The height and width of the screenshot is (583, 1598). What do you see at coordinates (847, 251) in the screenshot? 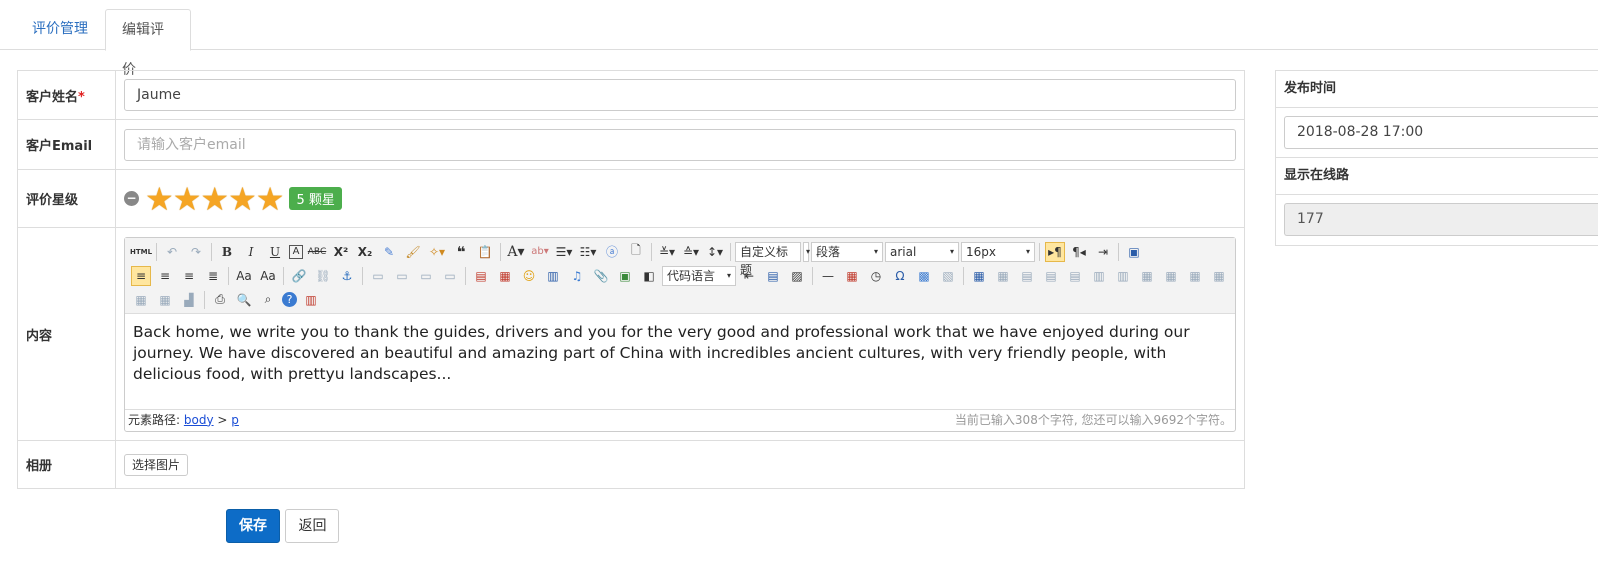
I see `paragraph-select: 段落 ▾` at bounding box center [847, 251].